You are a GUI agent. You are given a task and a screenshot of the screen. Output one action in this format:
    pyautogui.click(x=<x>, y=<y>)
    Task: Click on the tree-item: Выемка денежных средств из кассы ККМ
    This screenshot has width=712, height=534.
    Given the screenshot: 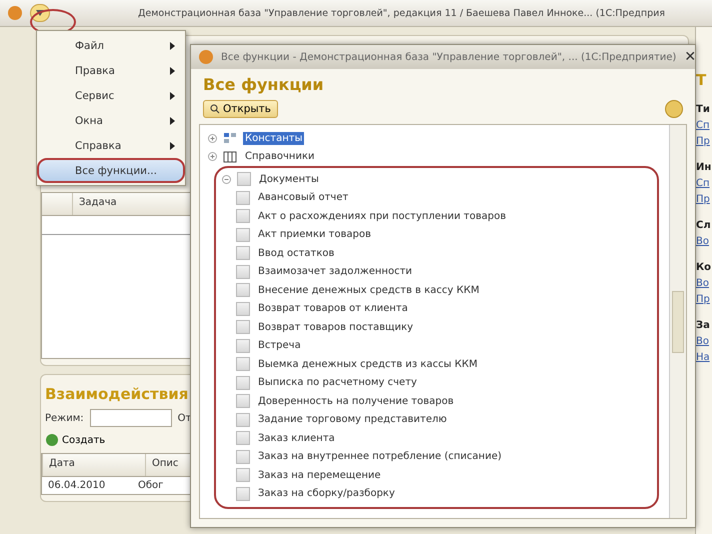 What is the action you would take?
    pyautogui.click(x=368, y=364)
    